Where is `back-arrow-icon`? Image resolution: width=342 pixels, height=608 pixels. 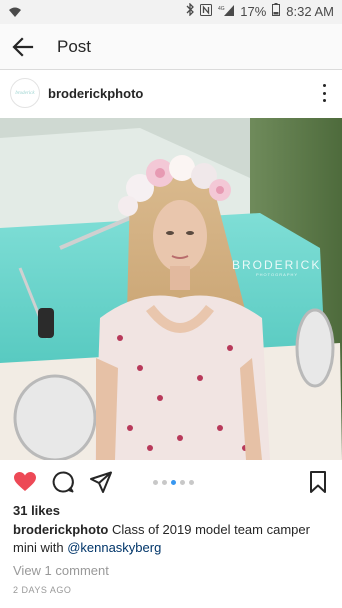
back-arrow-icon is located at coordinates (23, 47).